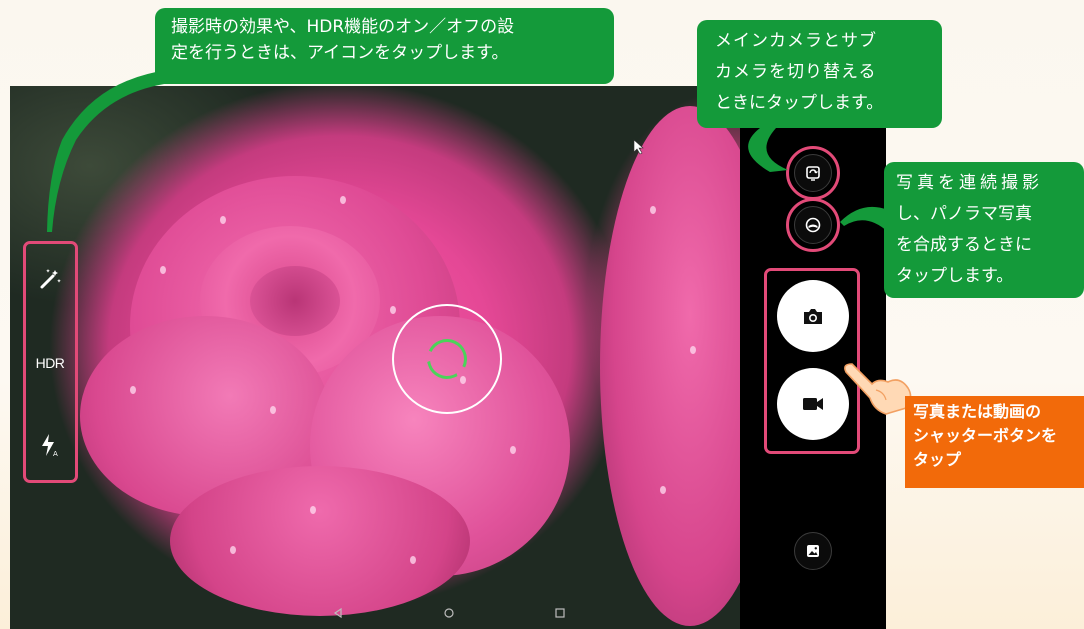  Describe the element at coordinates (50, 362) in the screenshot. I see `left-toolbar-highlight` at that location.